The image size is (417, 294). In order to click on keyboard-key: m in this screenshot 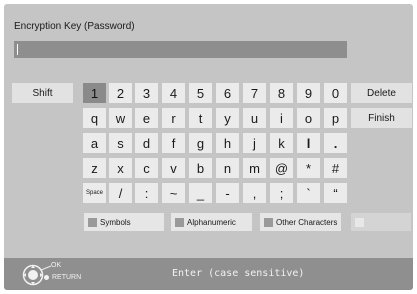, I will do `click(254, 168)`.